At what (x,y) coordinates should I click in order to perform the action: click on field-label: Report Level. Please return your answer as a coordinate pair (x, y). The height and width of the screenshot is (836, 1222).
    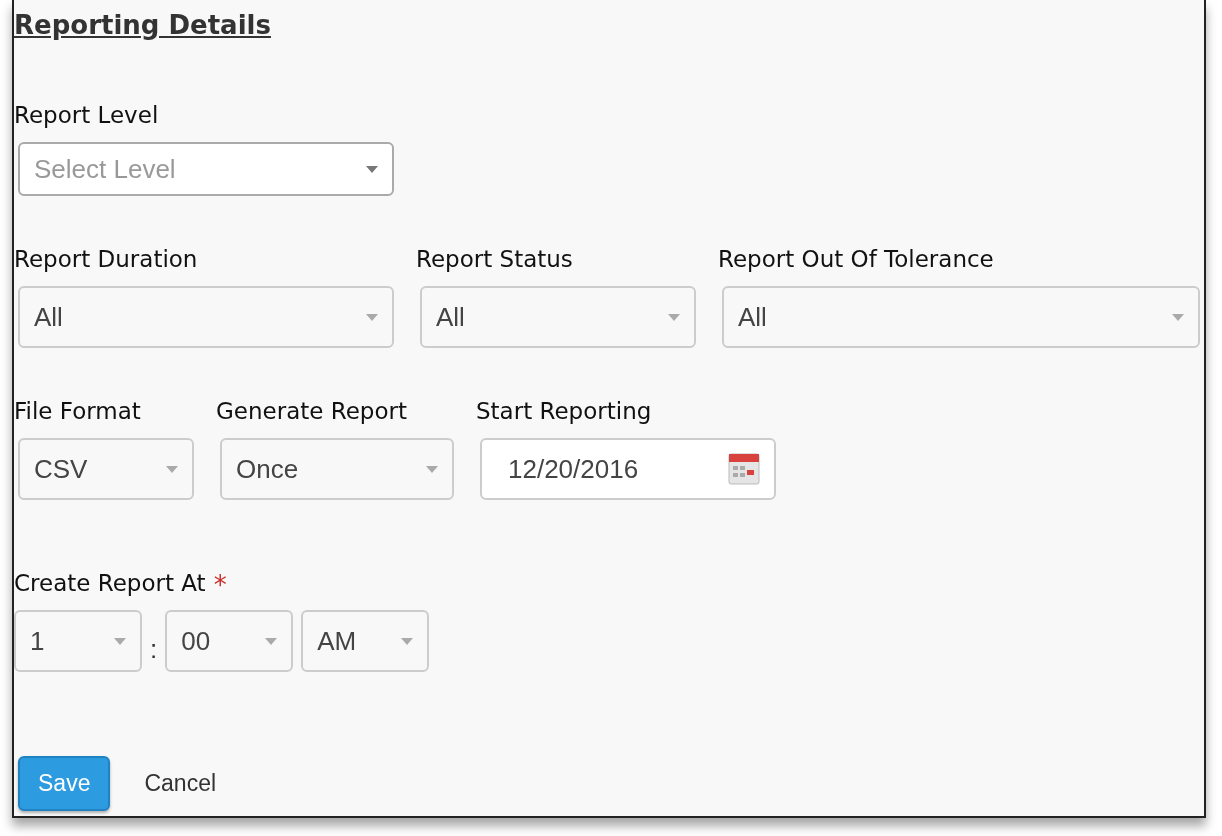
    Looking at the image, I should click on (86, 115).